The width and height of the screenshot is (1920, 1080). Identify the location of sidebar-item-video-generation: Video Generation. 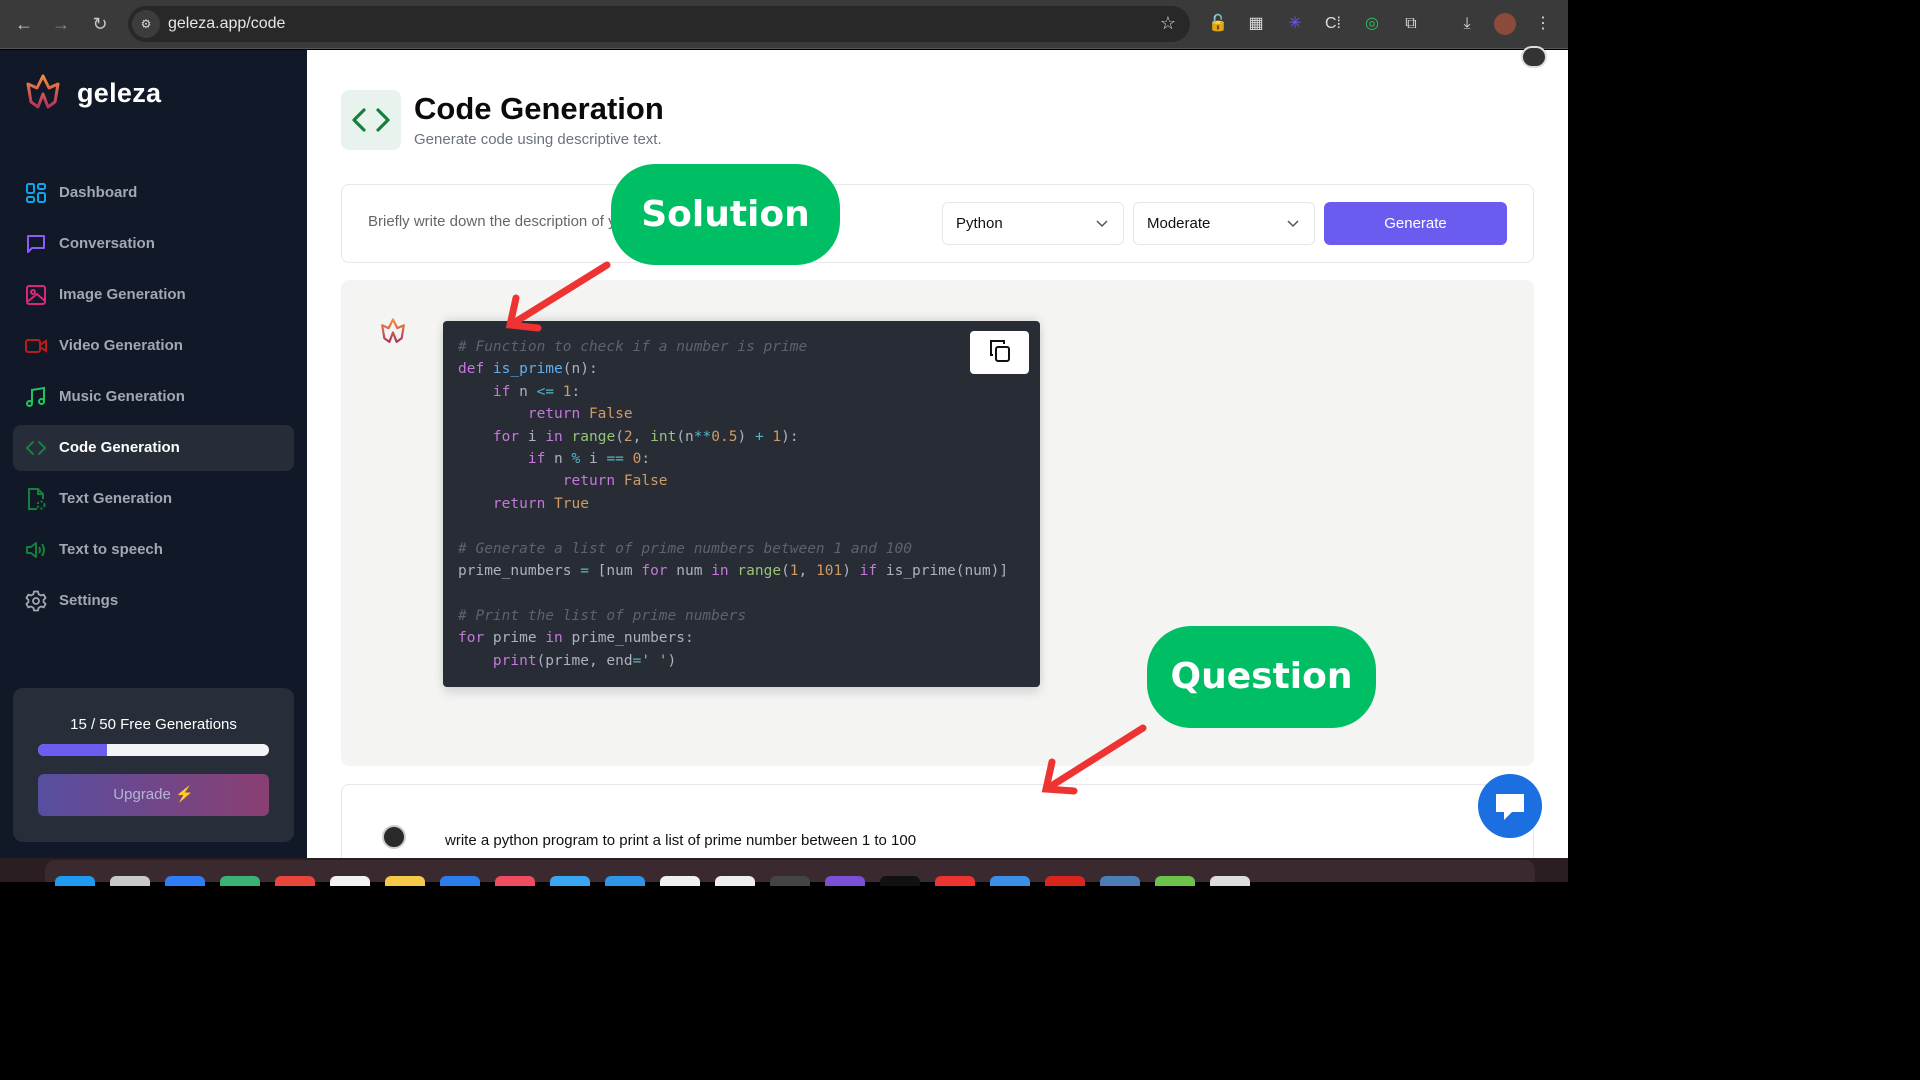
(153, 346).